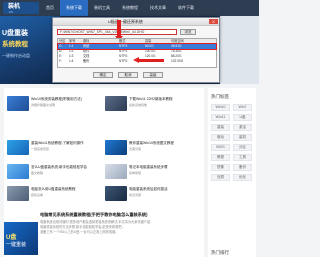 The image size is (320, 257). Describe the element at coordinates (93, 215) in the screenshot. I see `article-title: 电脑常见系统系统重装教程(手把手教你电脑怎么重装系统)` at that location.